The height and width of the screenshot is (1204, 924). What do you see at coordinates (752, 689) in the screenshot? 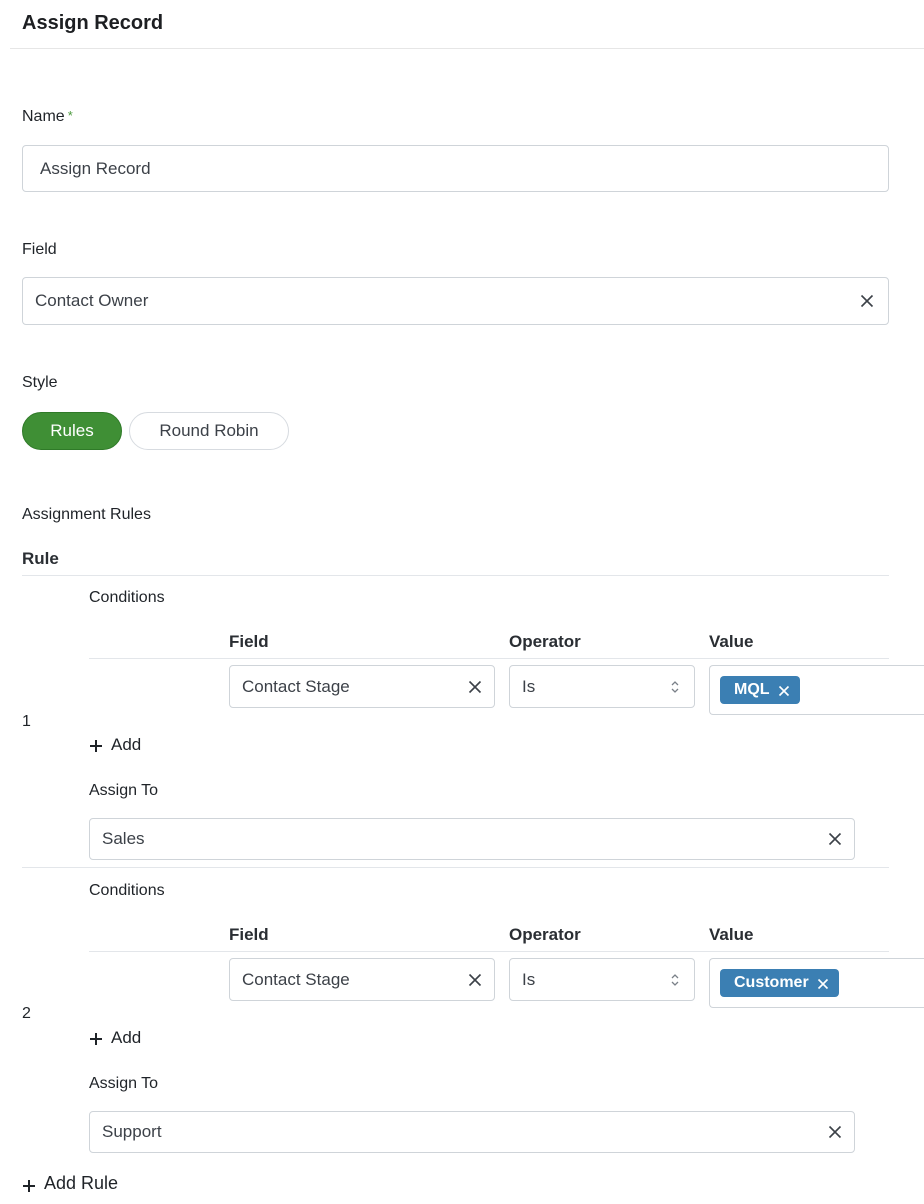
I see `value-tag-label: MQL` at bounding box center [752, 689].